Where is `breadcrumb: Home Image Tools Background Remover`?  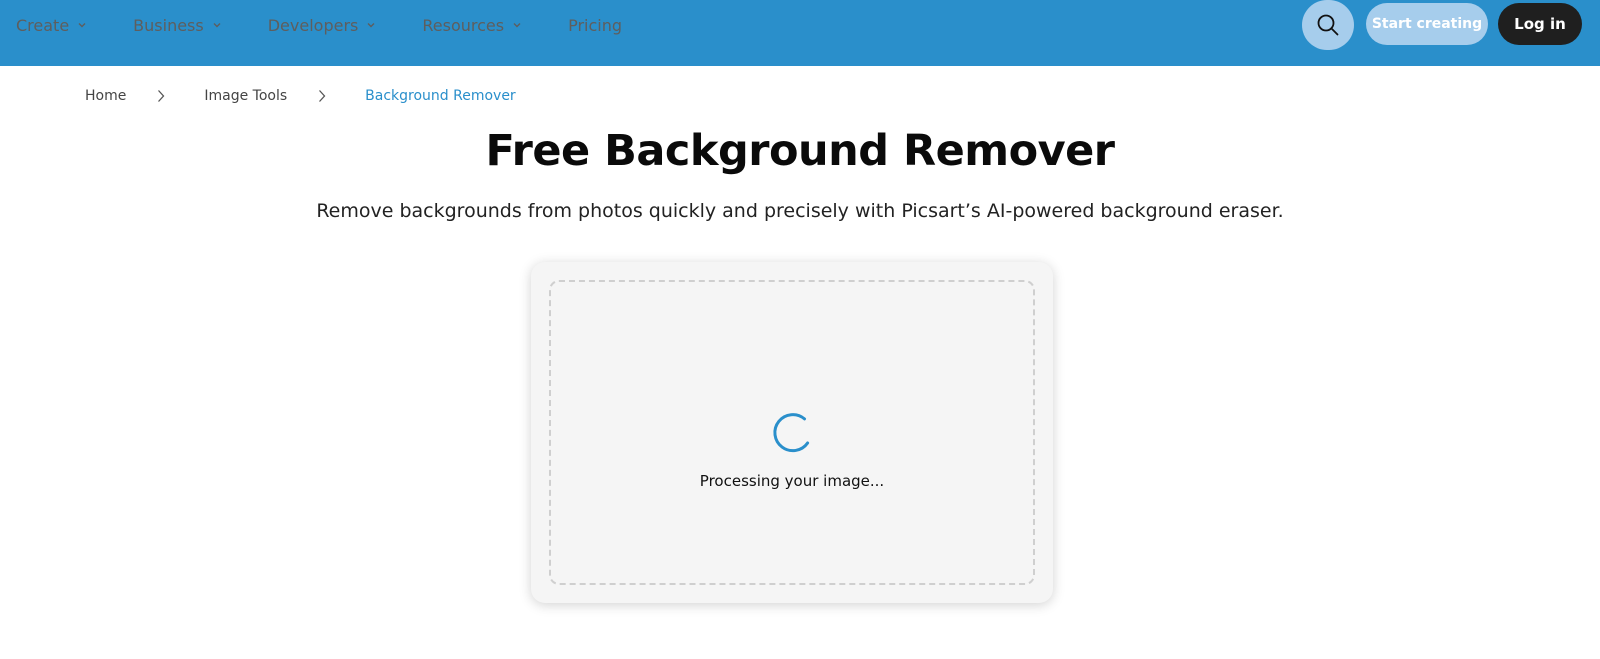
breadcrumb: Home Image Tools Background Remover is located at coordinates (300, 96).